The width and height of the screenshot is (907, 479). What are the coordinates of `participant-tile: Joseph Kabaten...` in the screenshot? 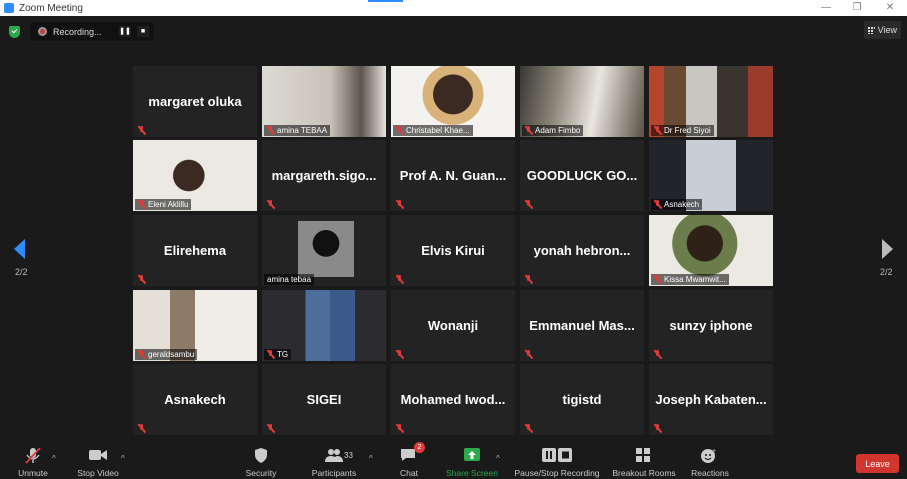 It's located at (711, 399).